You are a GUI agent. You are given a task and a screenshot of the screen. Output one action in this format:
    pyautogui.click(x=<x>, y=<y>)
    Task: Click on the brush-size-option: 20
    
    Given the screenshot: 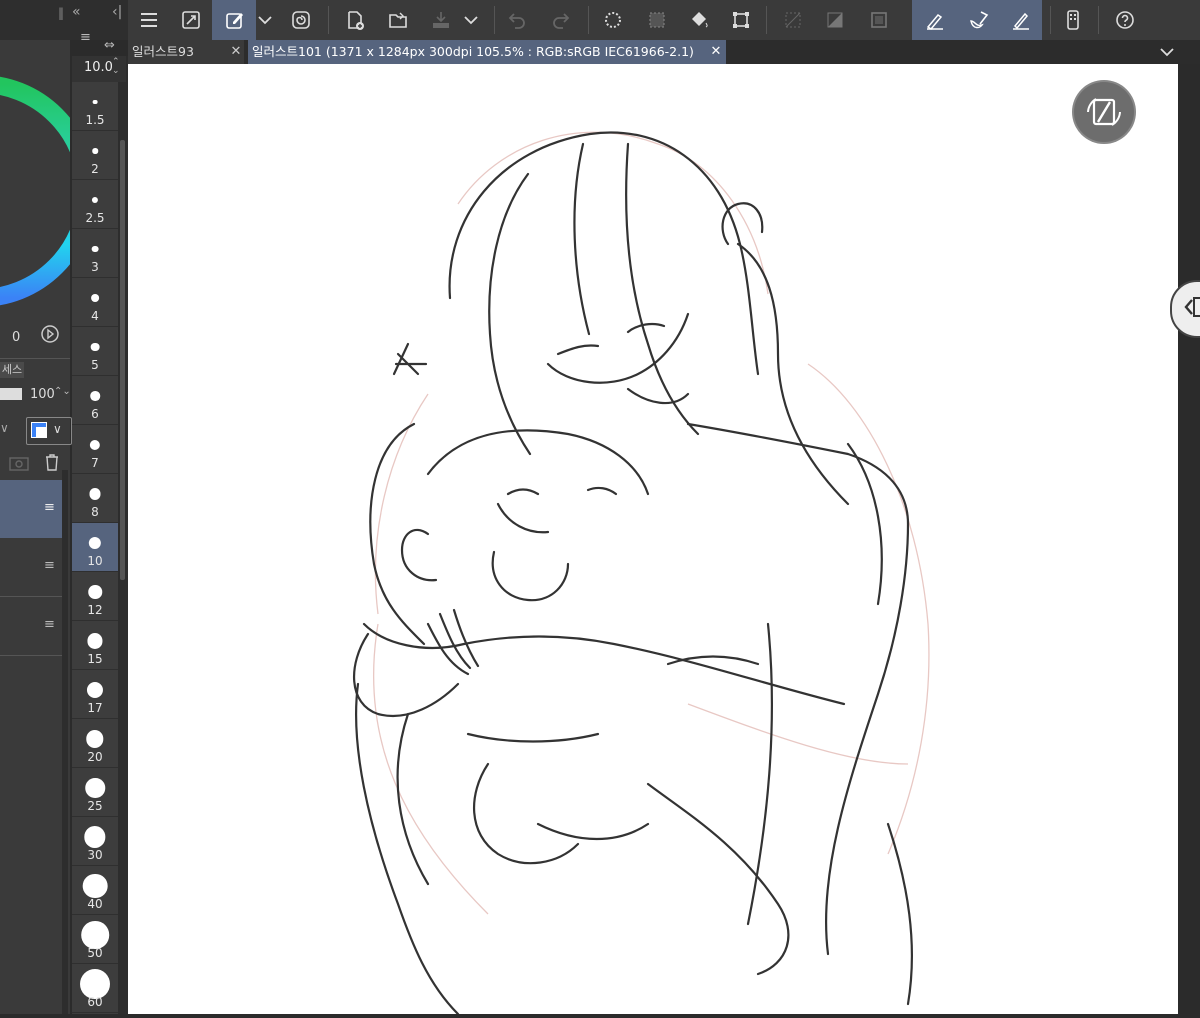 What is the action you would take?
    pyautogui.click(x=95, y=743)
    